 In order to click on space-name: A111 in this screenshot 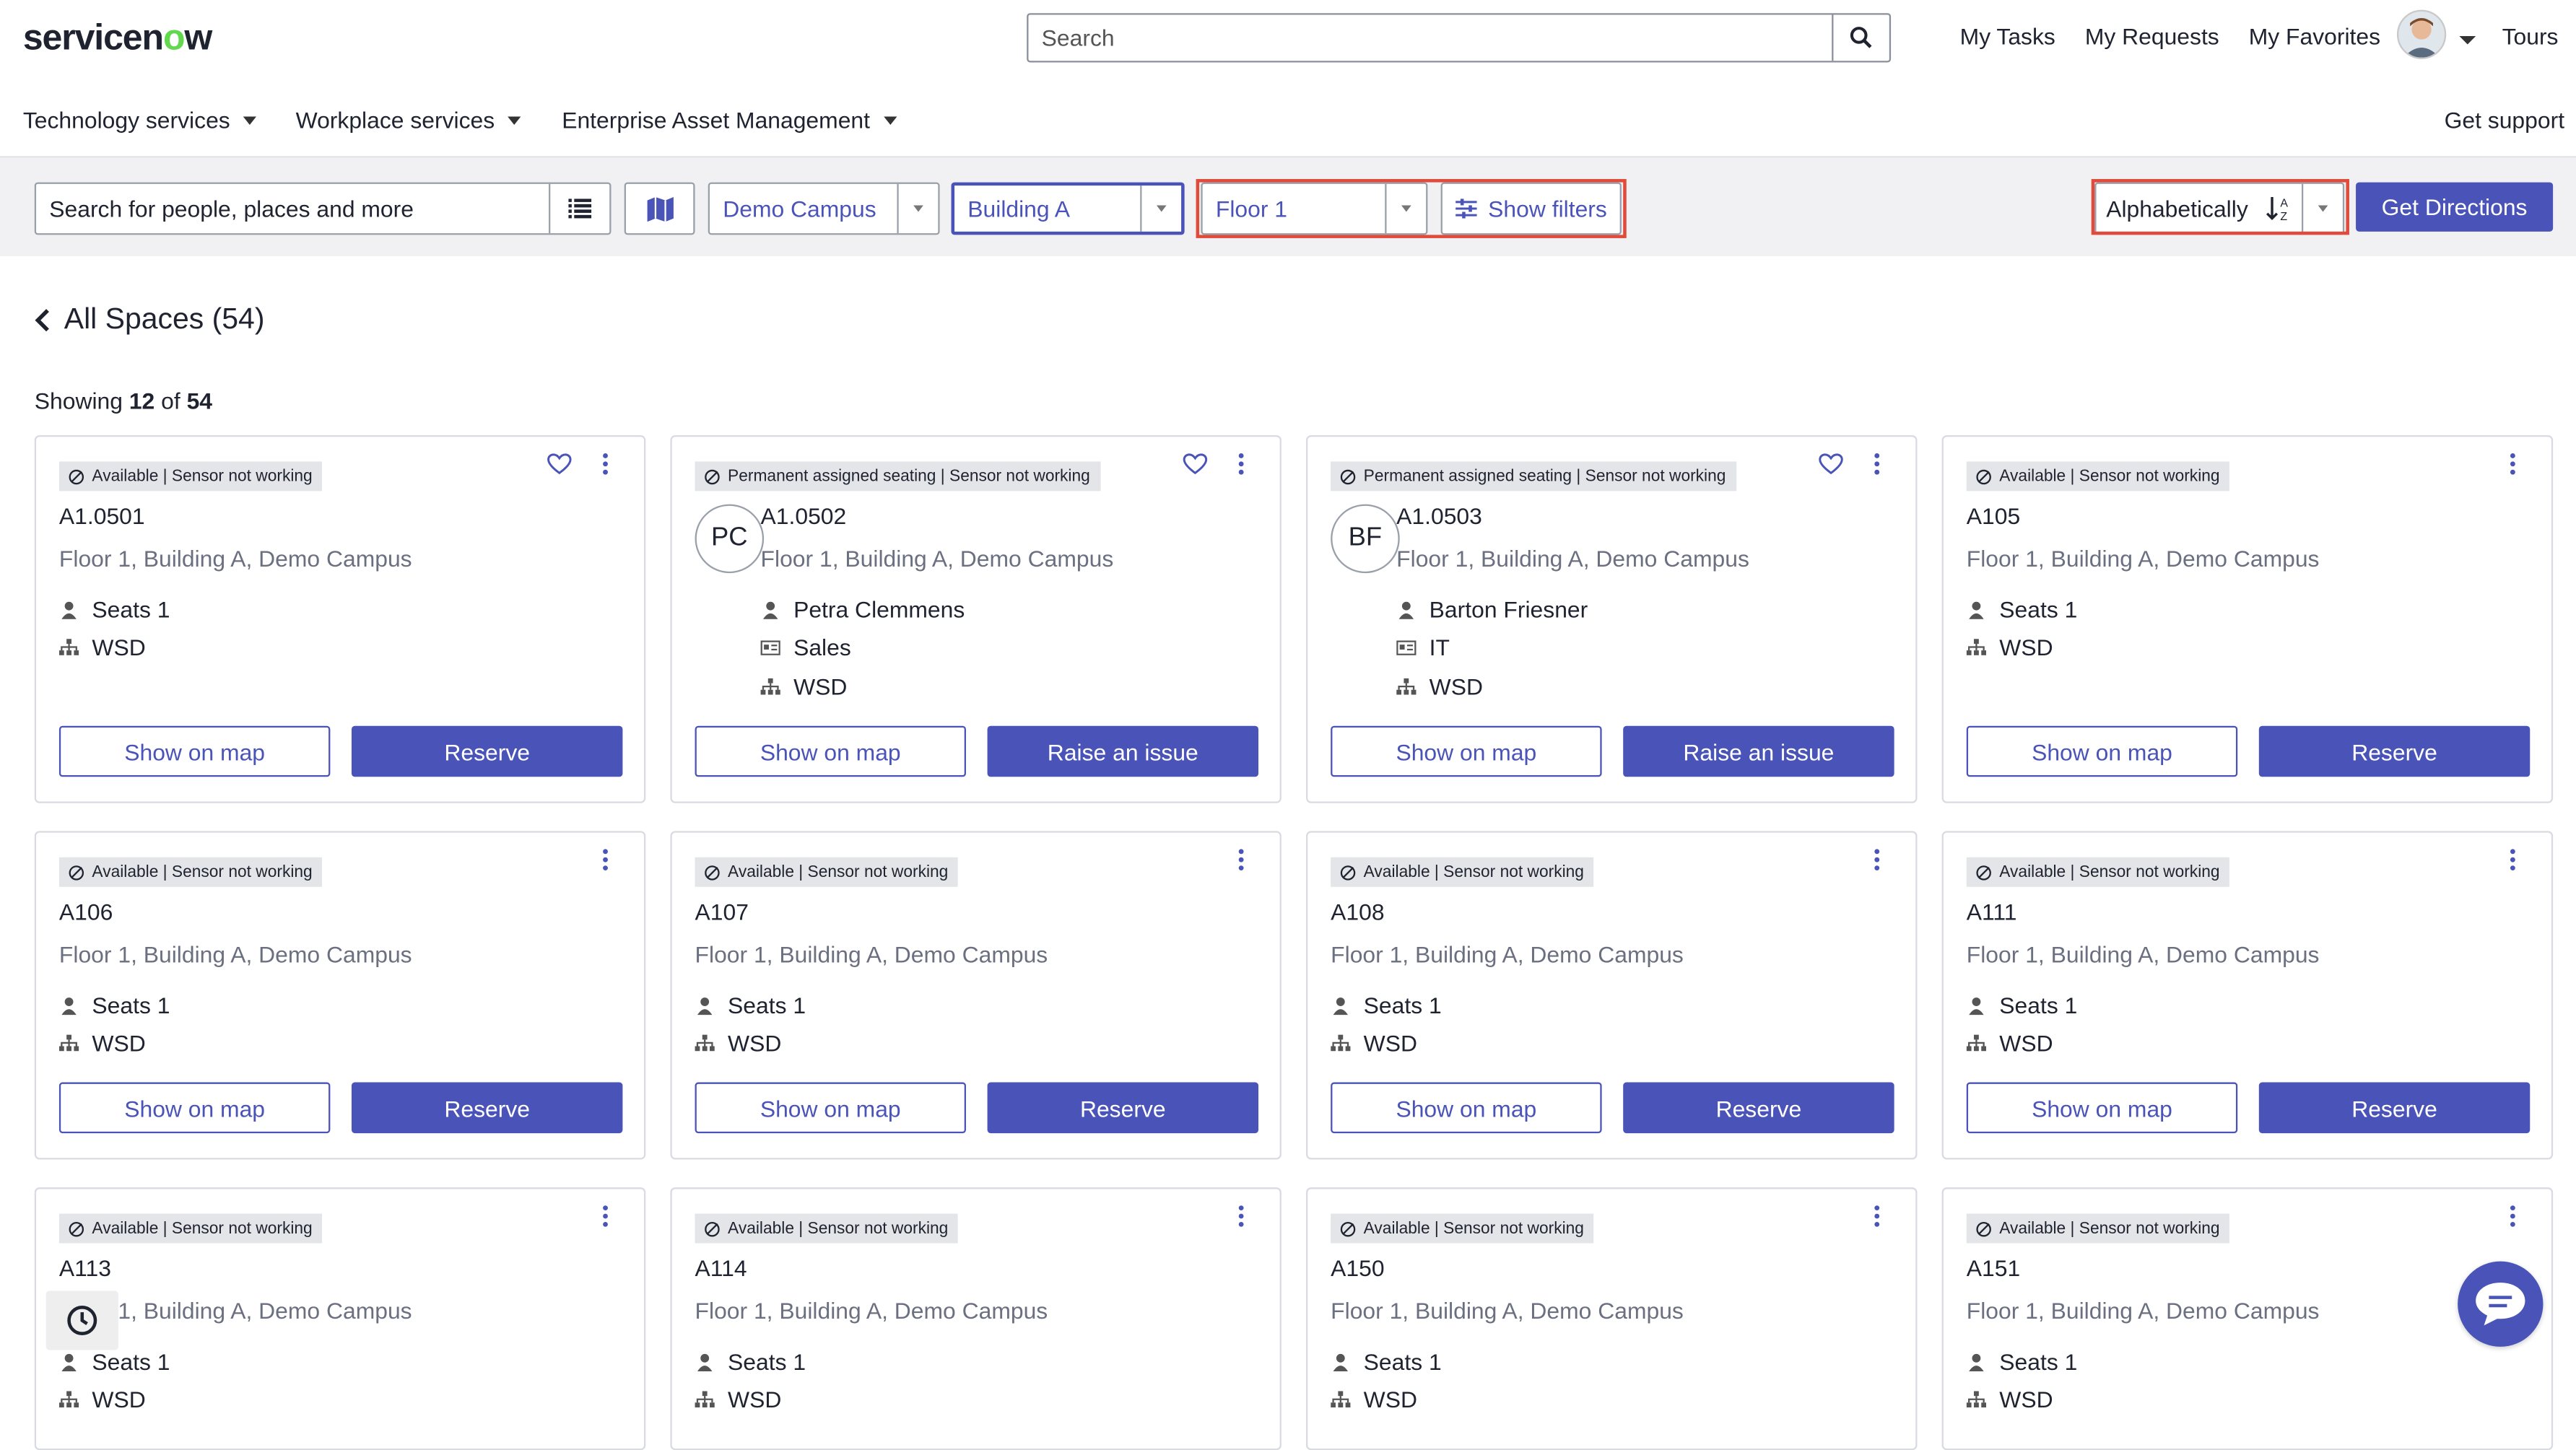, I will do `click(1992, 912)`.